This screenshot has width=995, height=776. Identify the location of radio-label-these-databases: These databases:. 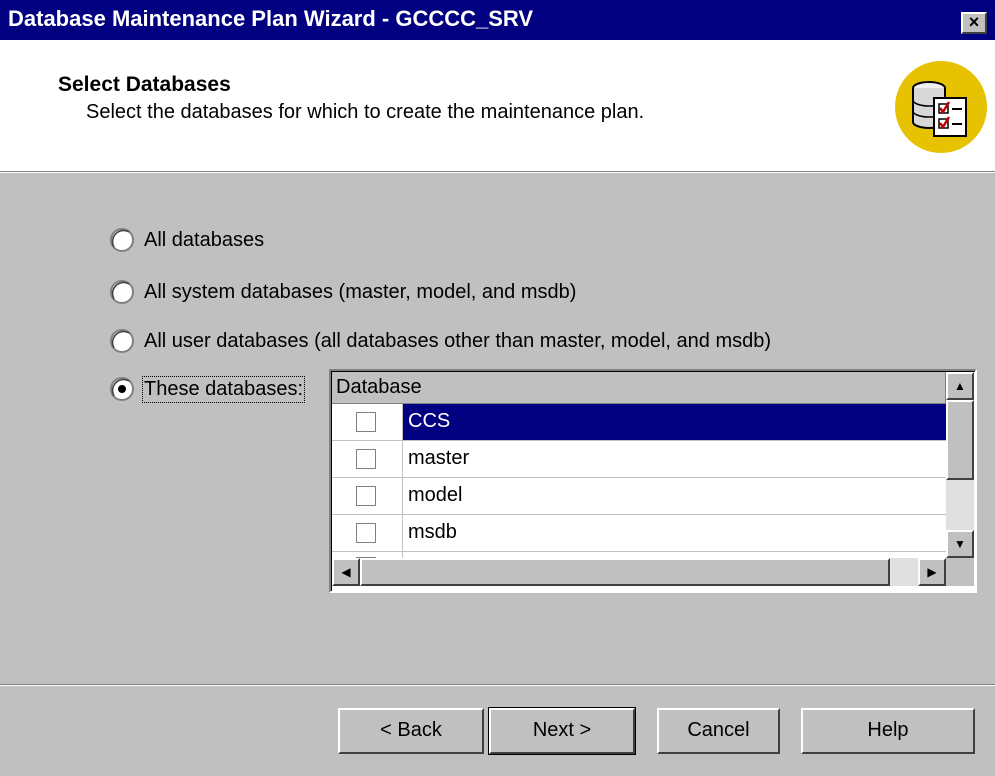
(223, 389).